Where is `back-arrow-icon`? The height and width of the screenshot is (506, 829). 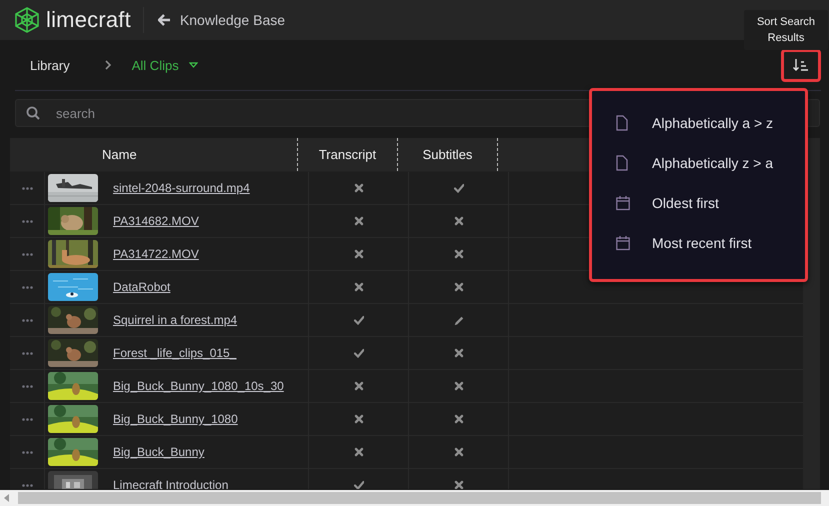
back-arrow-icon is located at coordinates (164, 20).